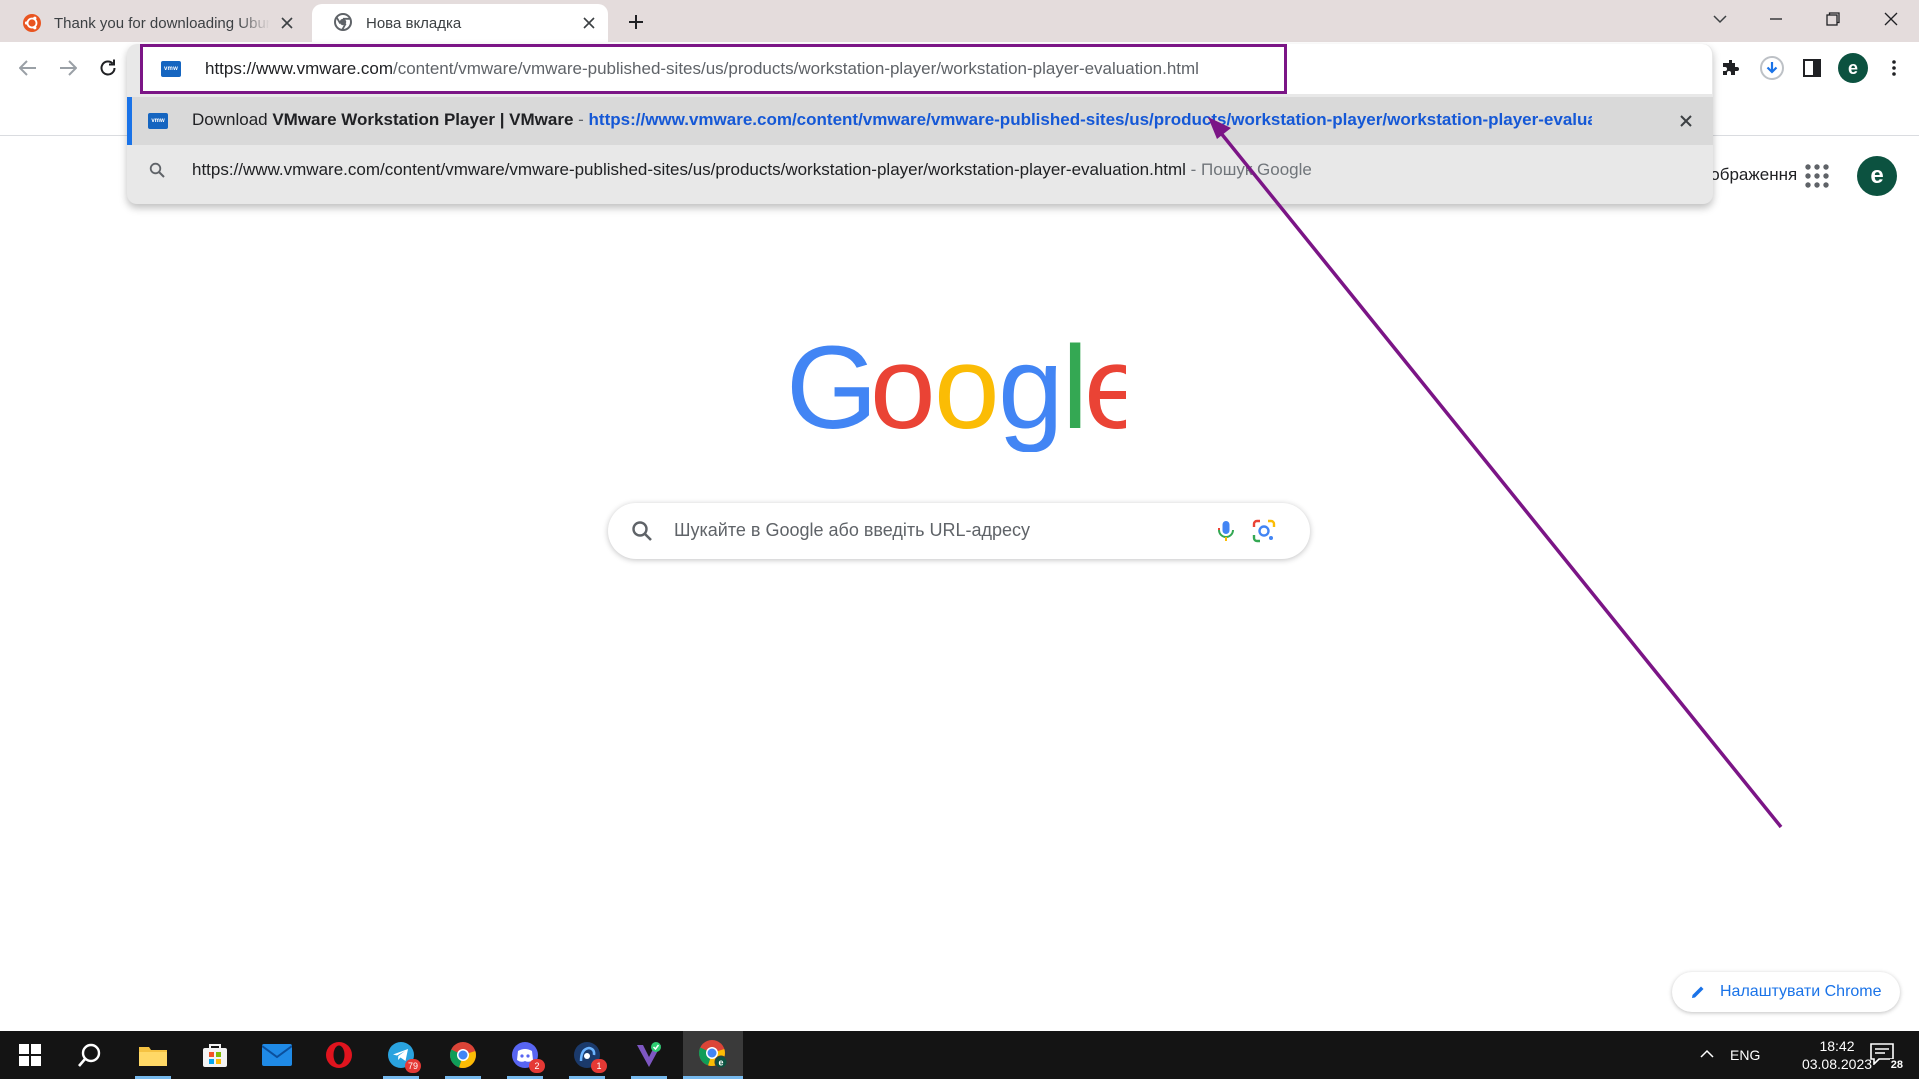 The width and height of the screenshot is (1919, 1079). I want to click on google-logo: G o o g l e, so click(956, 392).